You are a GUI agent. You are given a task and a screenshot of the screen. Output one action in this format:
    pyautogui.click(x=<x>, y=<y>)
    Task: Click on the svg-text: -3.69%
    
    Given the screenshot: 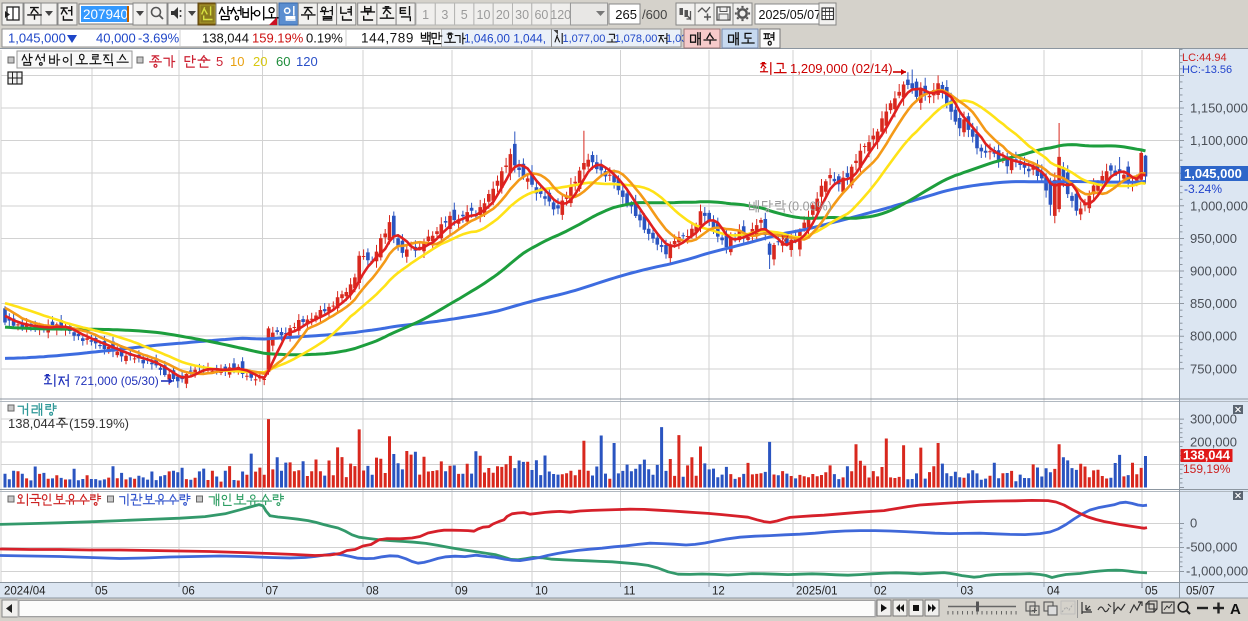 What is the action you would take?
    pyautogui.click(x=159, y=38)
    